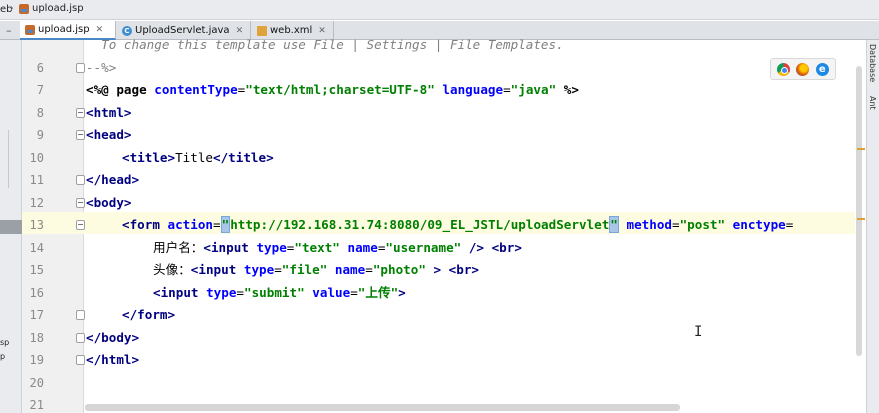 This screenshot has width=879, height=413. I want to click on attr-name: method, so click(649, 224).